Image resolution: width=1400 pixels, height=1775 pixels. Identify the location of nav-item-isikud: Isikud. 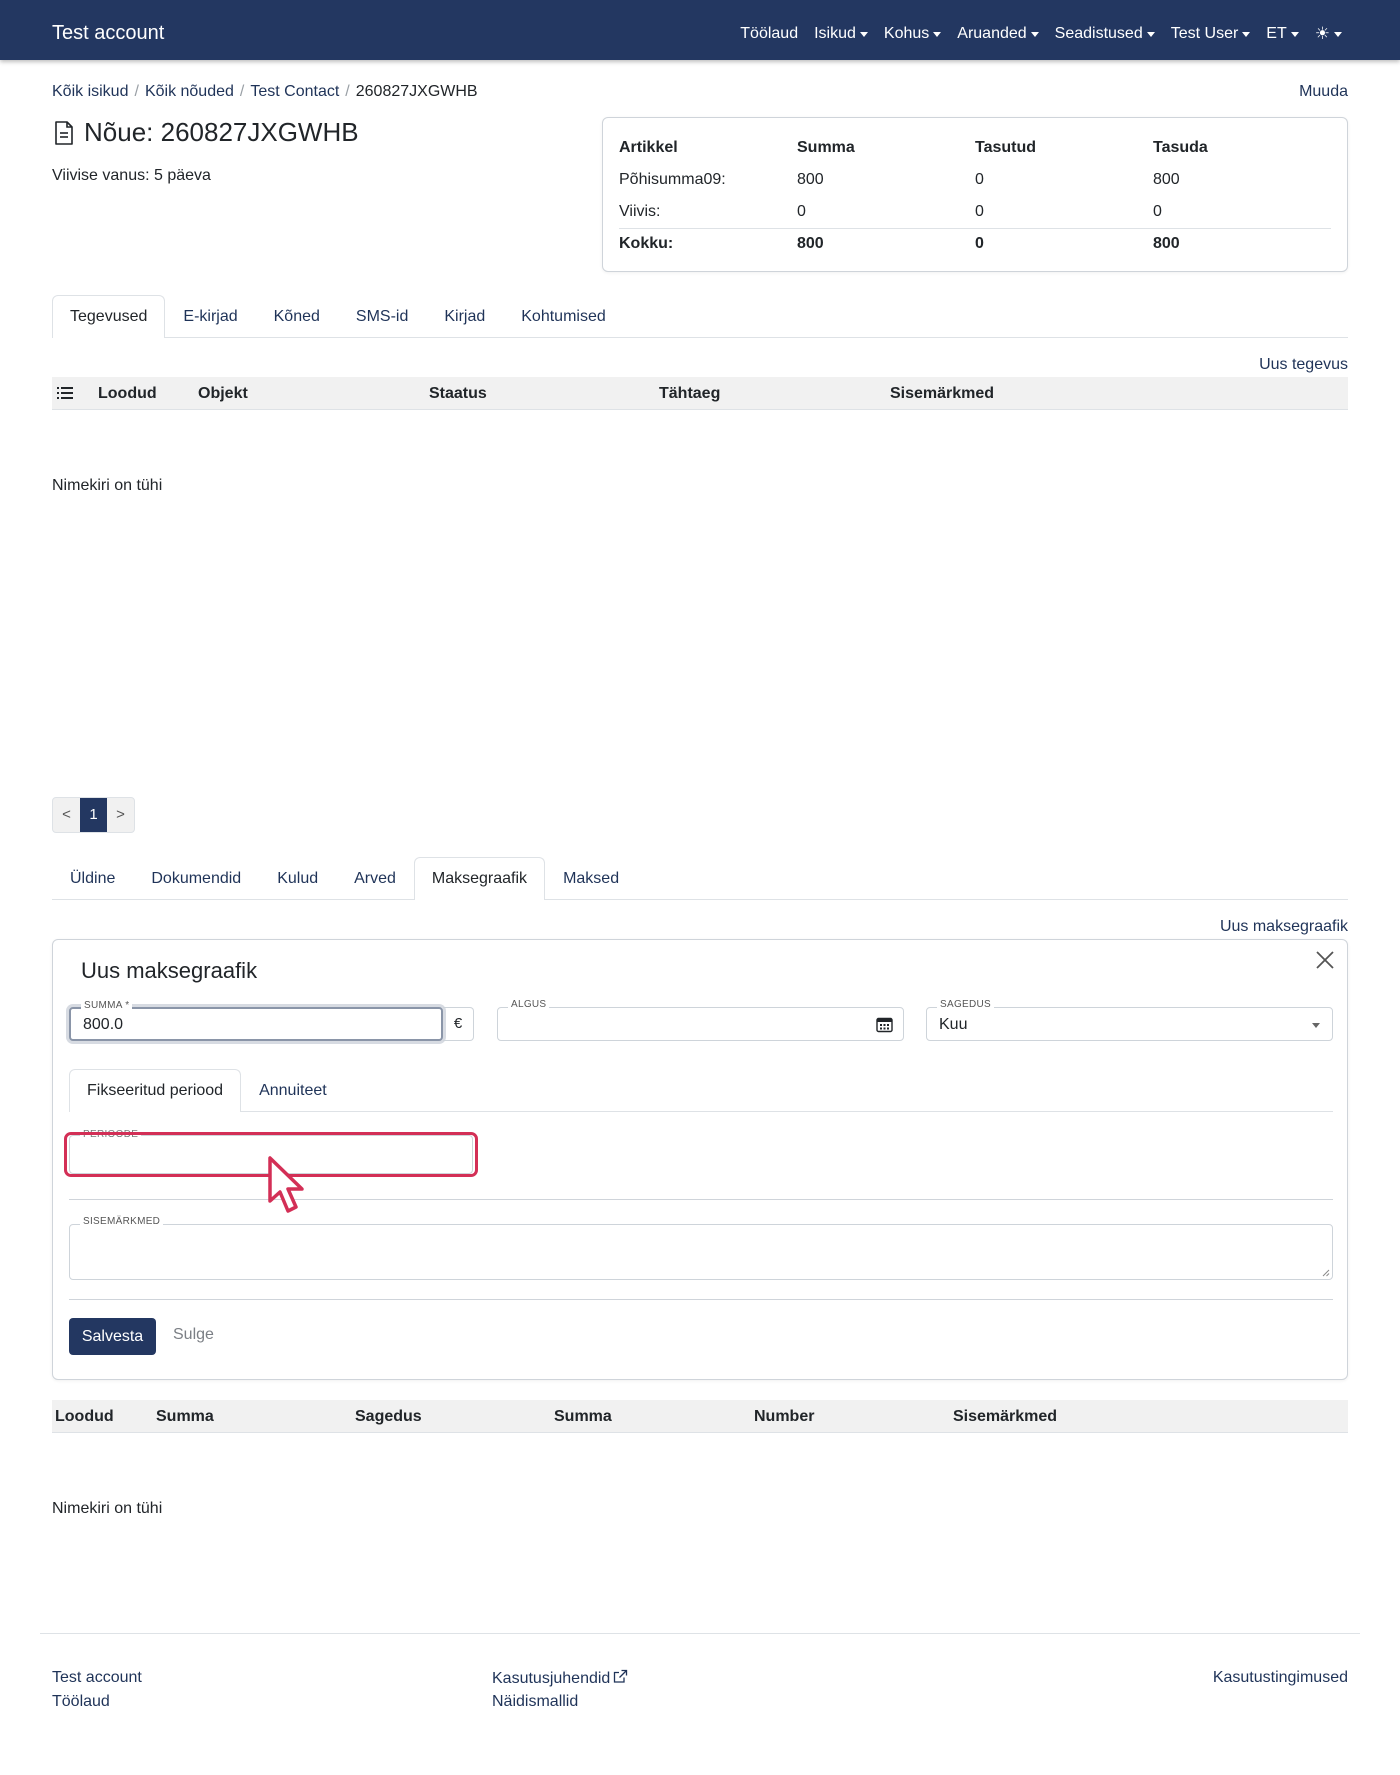
(841, 34).